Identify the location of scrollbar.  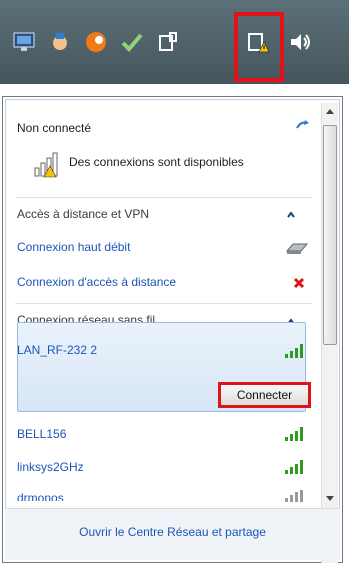
(329, 333).